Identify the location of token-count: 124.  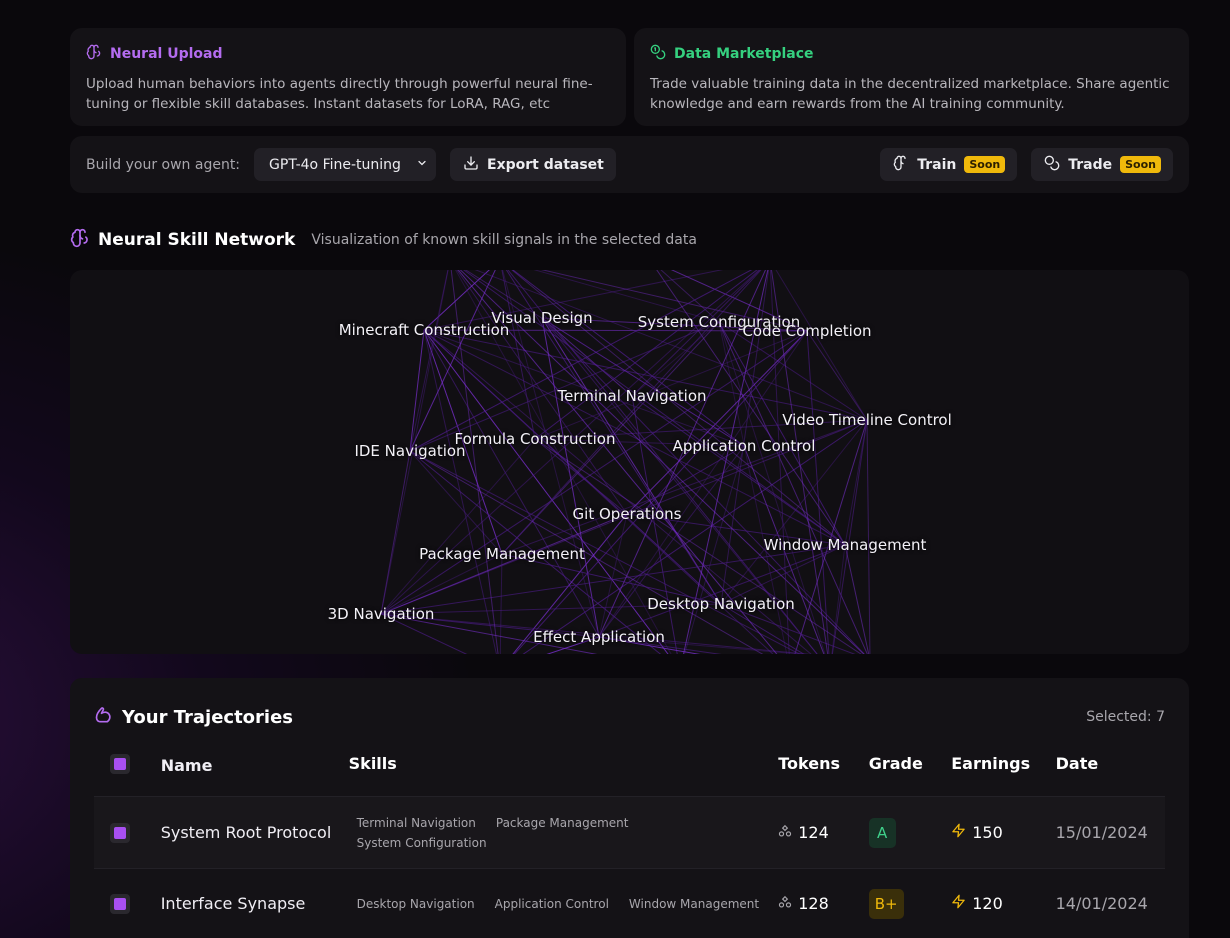
(813, 832).